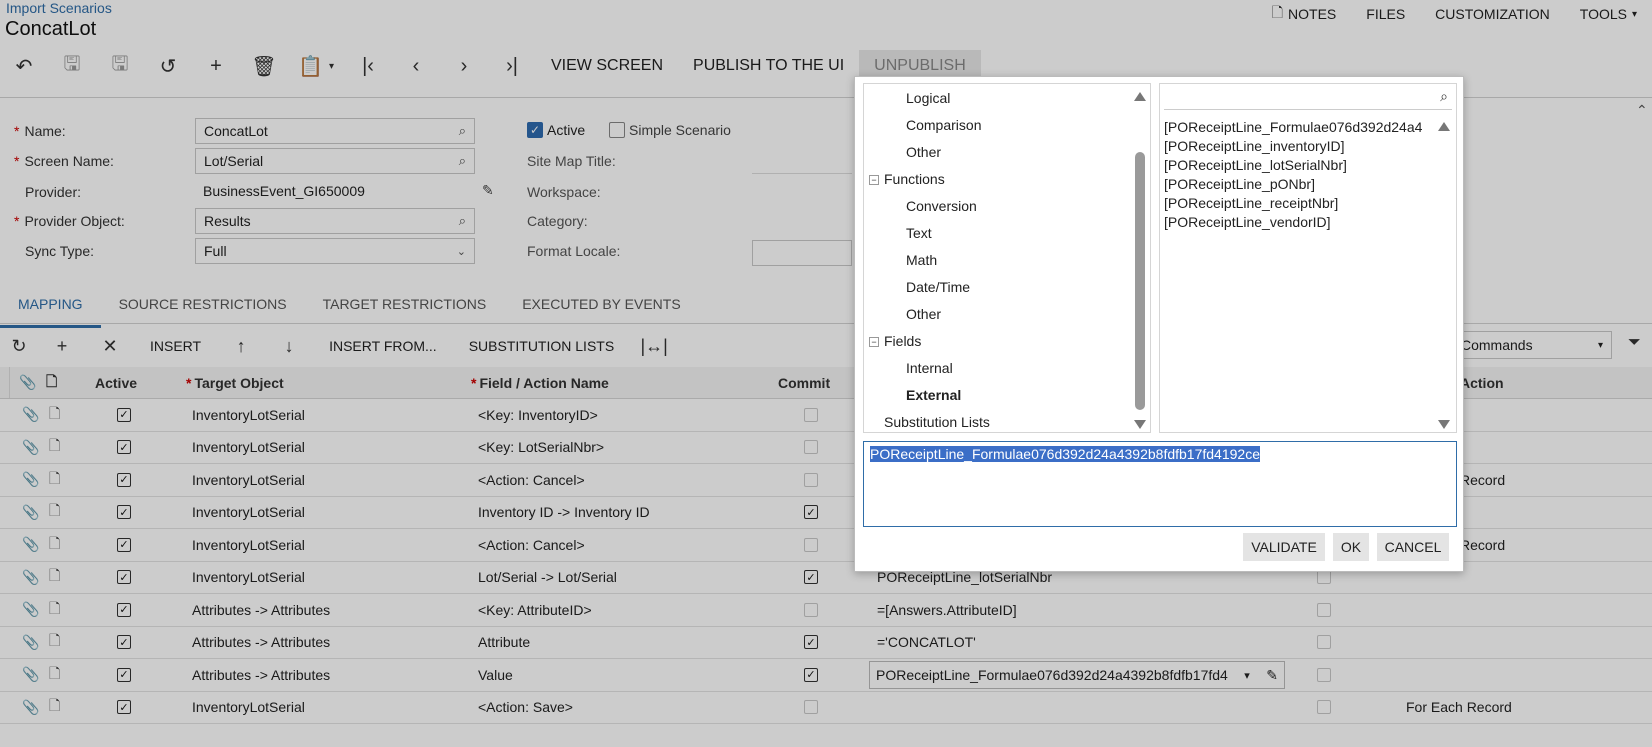 The width and height of the screenshot is (1652, 747). I want to click on save-close-icon: 🖫, so click(72, 66).